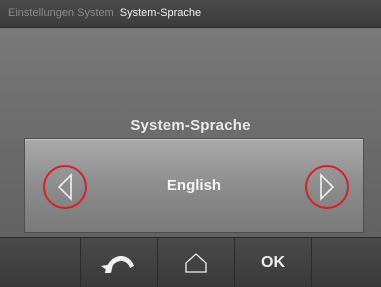  I want to click on home-button, so click(195, 262).